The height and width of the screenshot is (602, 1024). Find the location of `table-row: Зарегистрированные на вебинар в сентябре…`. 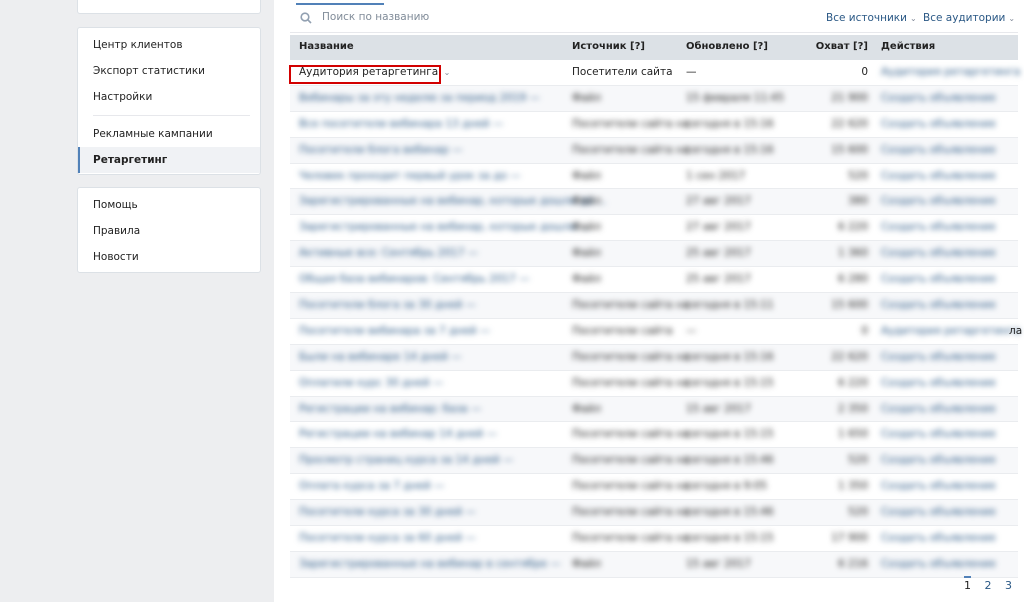

table-row: Зарегистрированные на вебинар в сентябре… is located at coordinates (654, 564).